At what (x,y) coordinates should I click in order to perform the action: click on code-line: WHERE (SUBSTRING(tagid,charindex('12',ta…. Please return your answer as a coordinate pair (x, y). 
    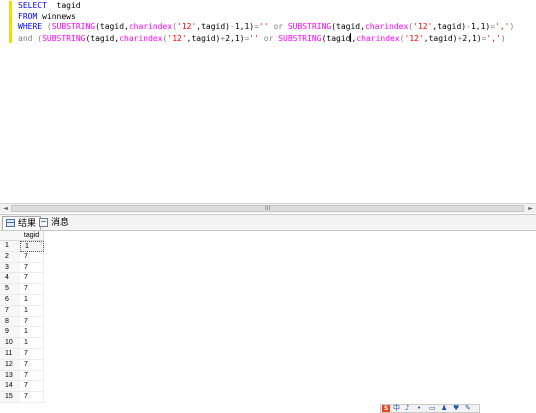
    Looking at the image, I should click on (276, 27).